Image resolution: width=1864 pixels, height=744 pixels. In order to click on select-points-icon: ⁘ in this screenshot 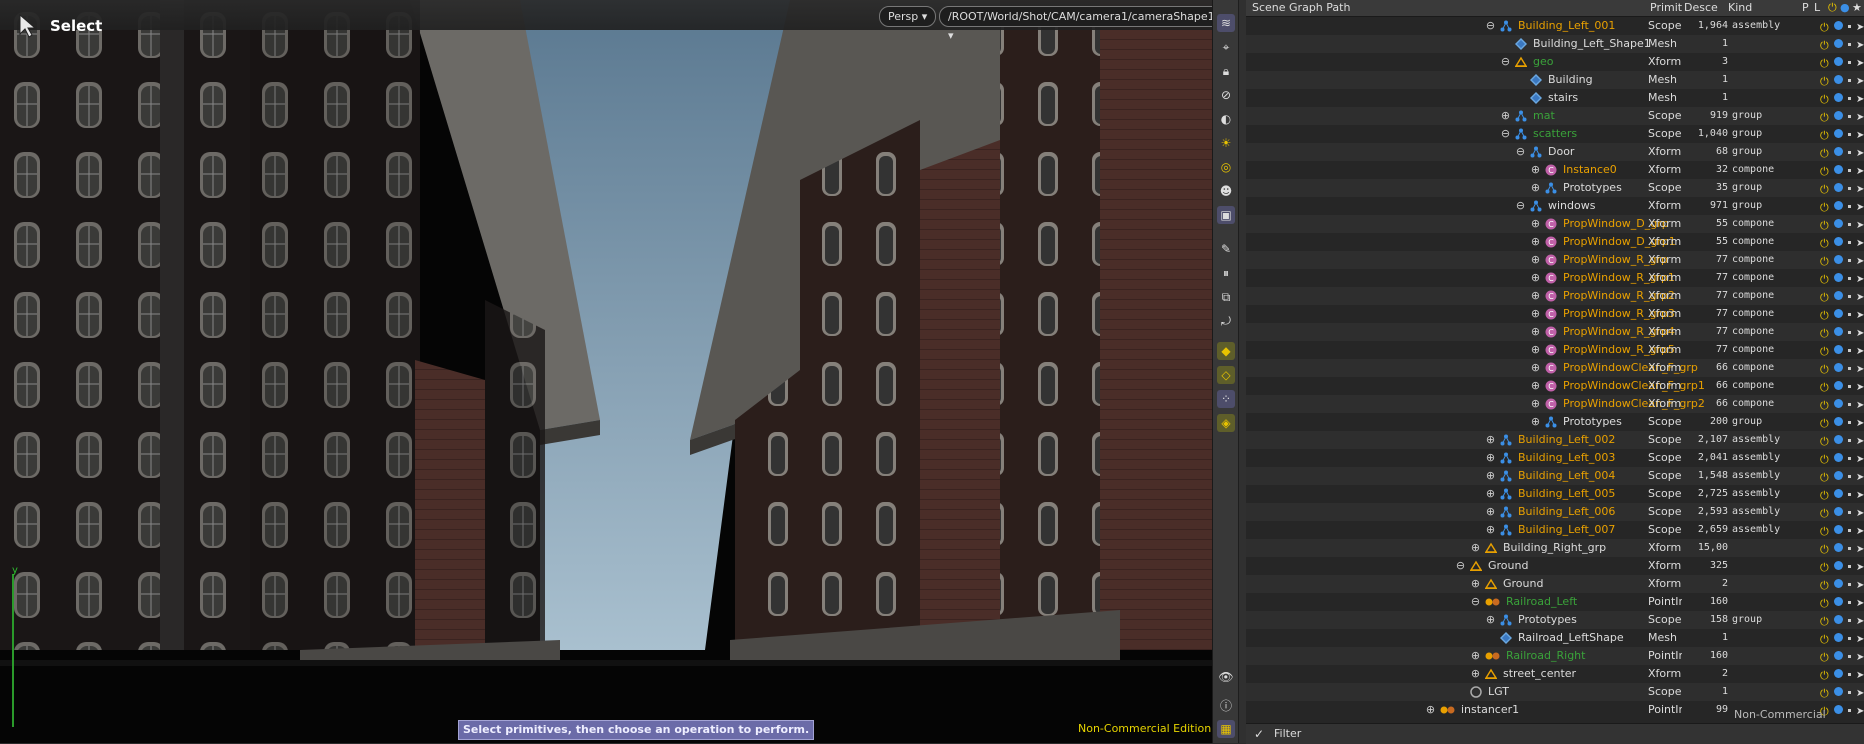, I will do `click(1226, 399)`.